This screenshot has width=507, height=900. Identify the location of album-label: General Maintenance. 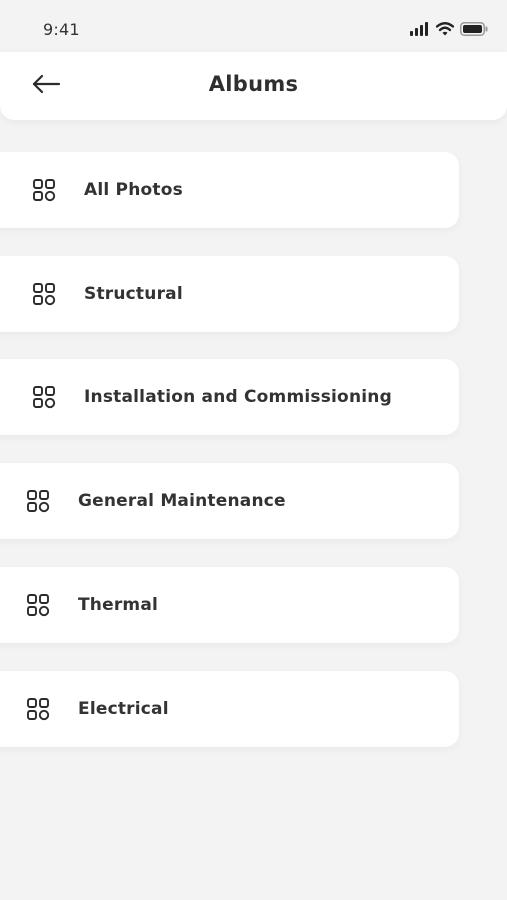
(182, 501).